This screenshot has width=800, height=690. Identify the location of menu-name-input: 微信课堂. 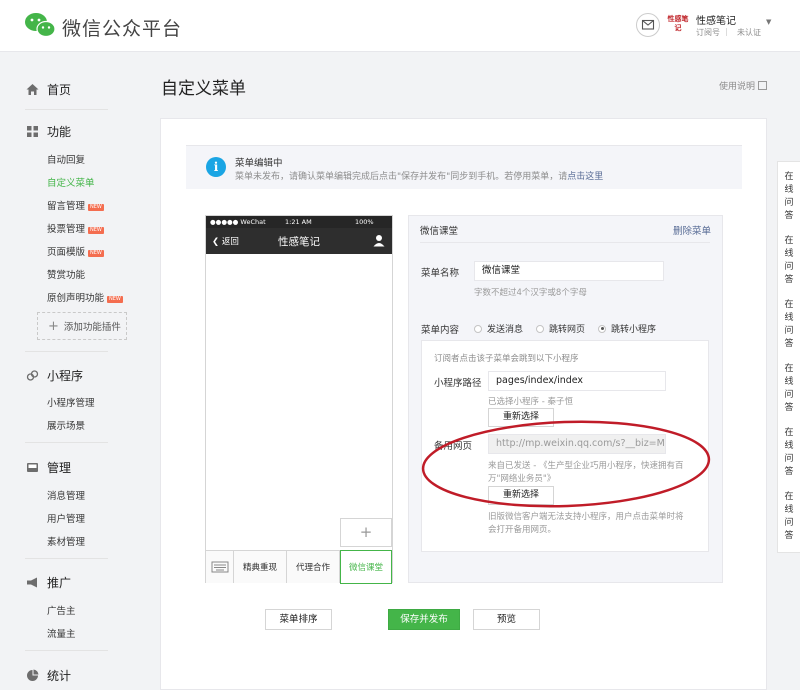
(569, 271).